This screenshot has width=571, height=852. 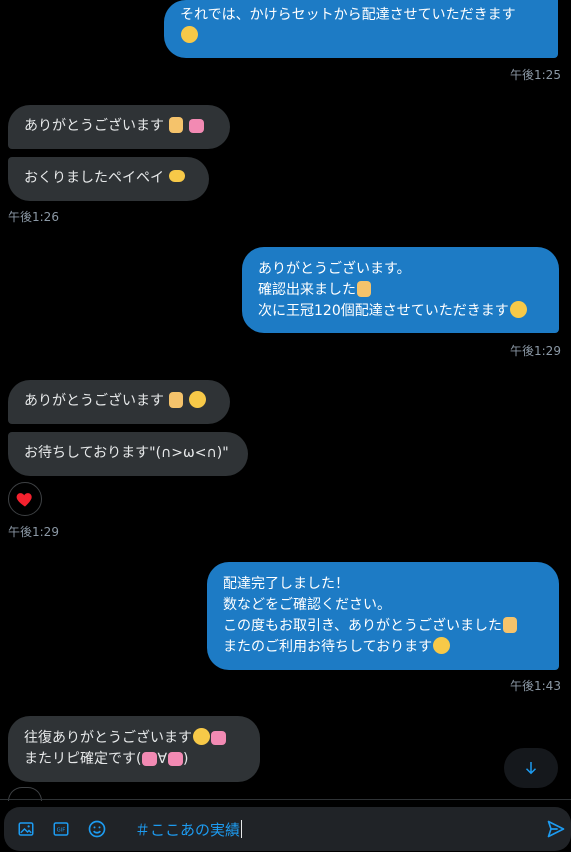 What do you see at coordinates (334, 269) in the screenshot?
I see `message-text: ありがとうございます。` at bounding box center [334, 269].